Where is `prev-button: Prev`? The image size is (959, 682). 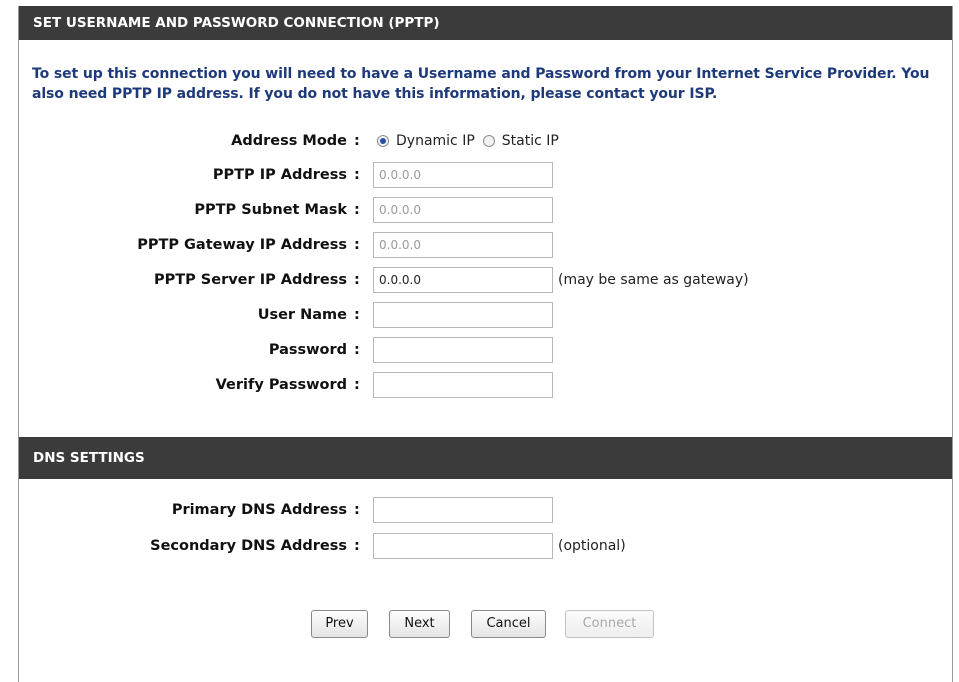 prev-button: Prev is located at coordinates (339, 624).